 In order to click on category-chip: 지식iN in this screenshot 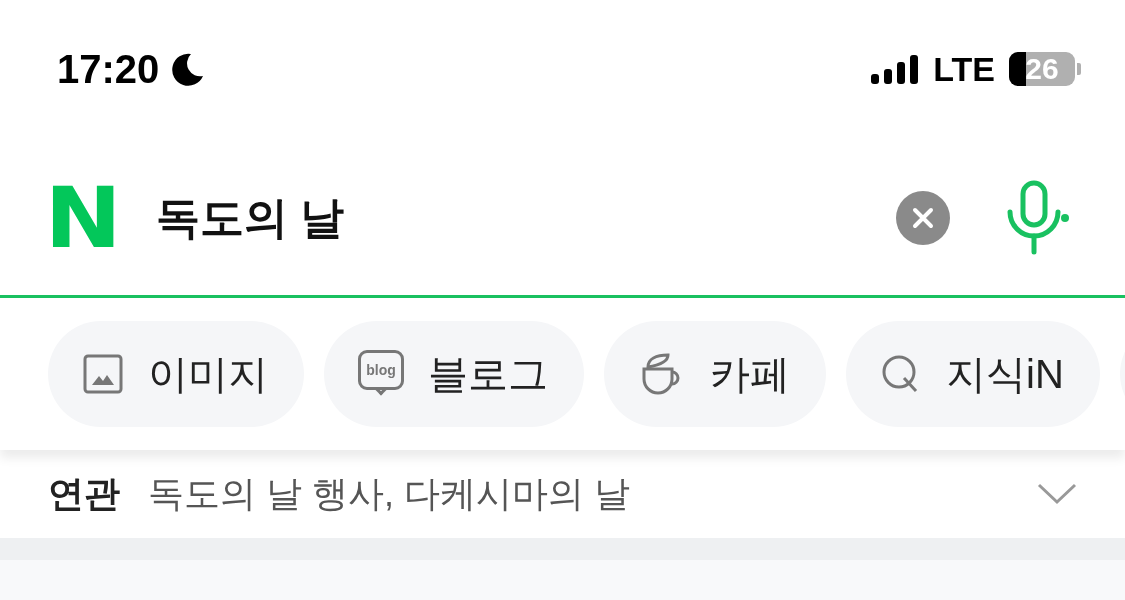, I will do `click(973, 374)`.